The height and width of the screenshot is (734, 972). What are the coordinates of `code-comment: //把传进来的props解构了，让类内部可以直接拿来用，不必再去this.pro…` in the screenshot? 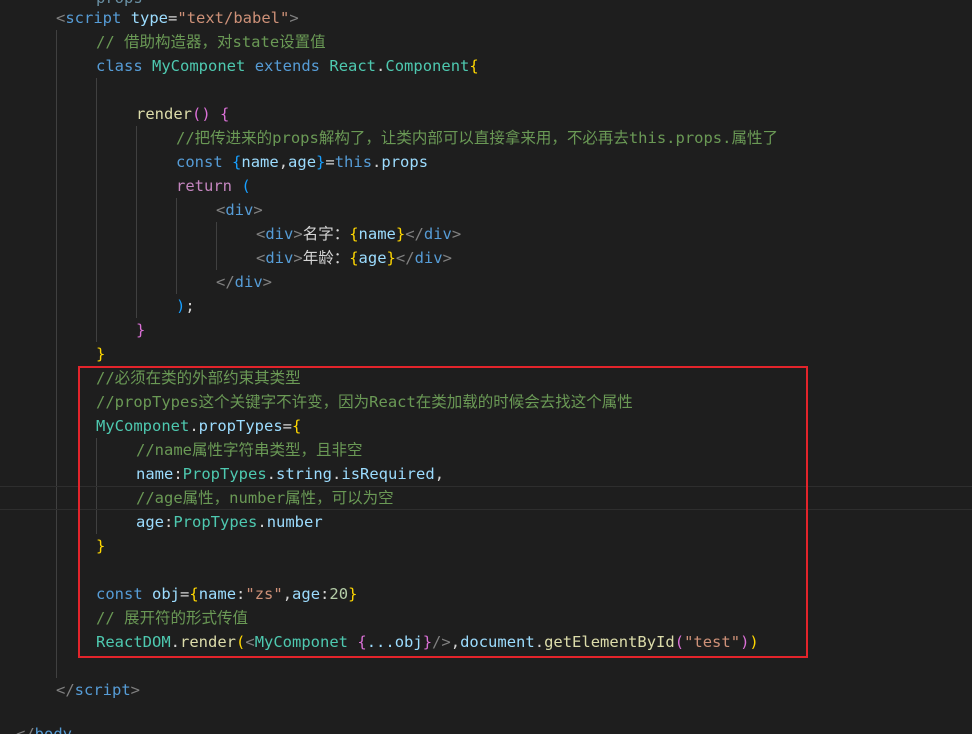 It's located at (477, 138).